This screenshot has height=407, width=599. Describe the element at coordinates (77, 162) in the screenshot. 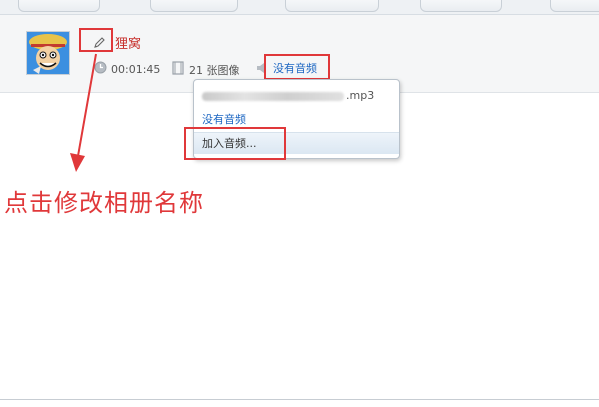

I see `arrow-head-icon` at that location.